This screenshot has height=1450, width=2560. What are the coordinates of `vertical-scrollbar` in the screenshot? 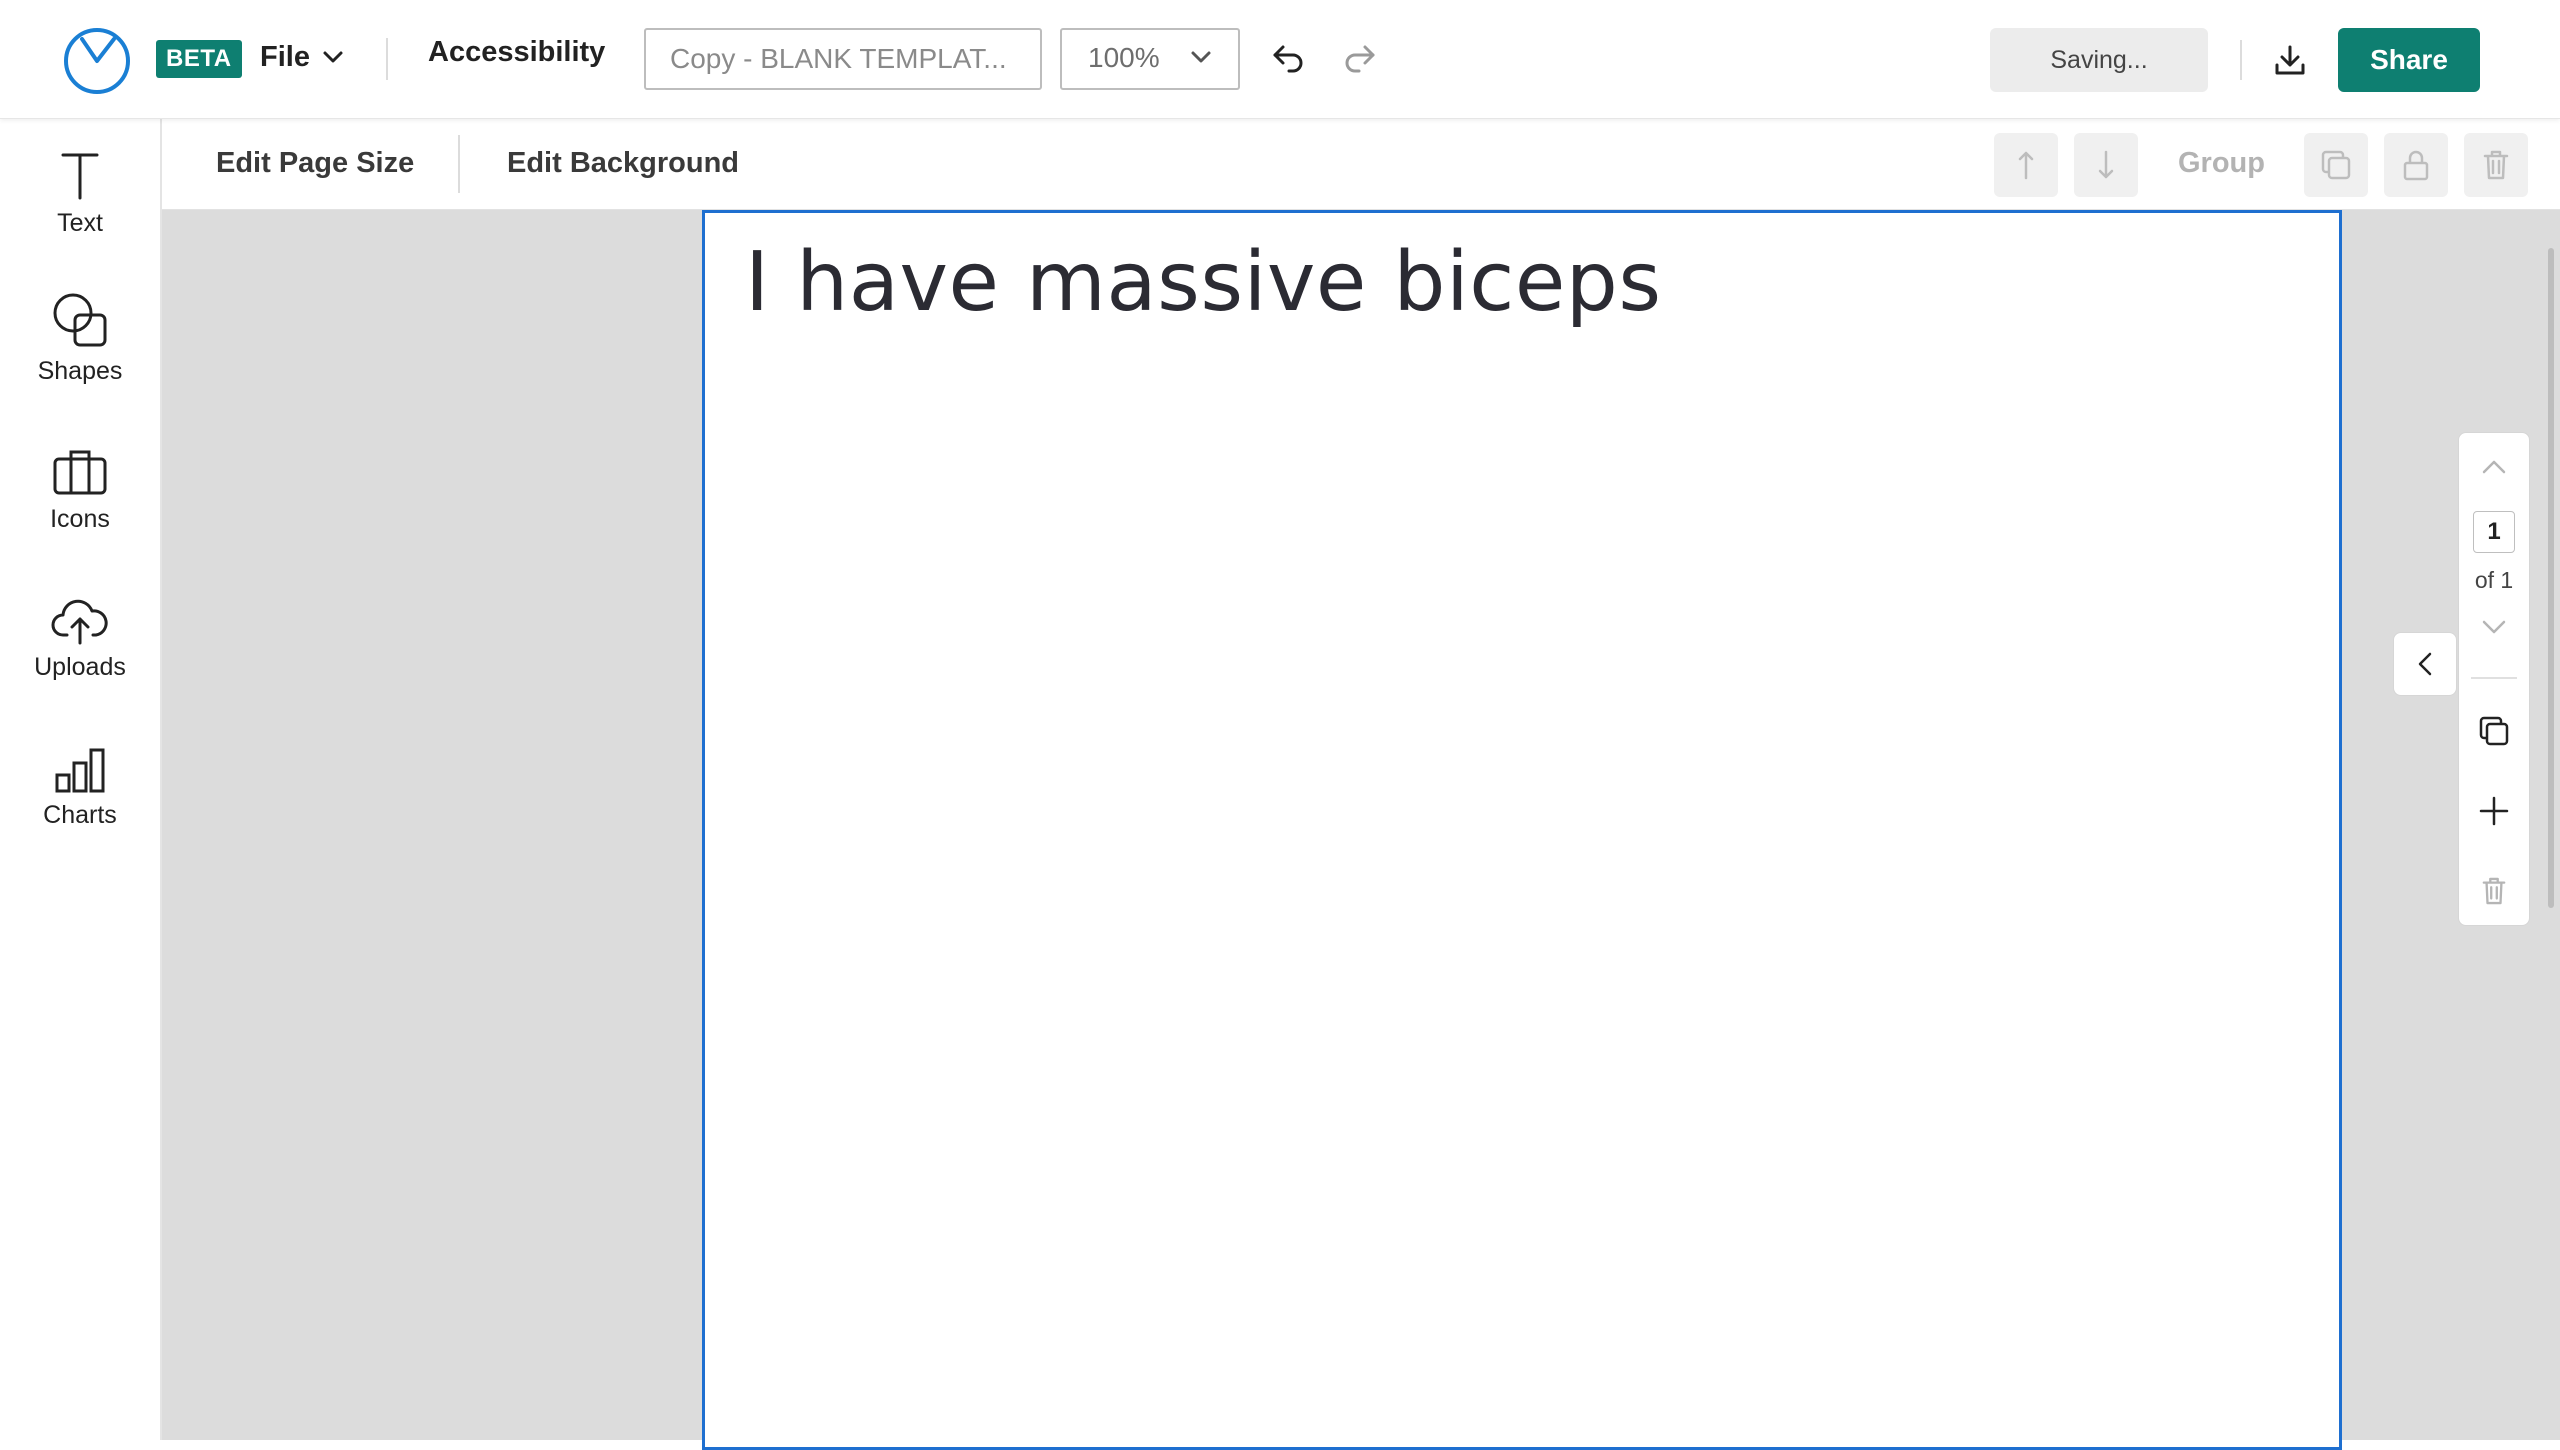 It's located at (2551, 578).